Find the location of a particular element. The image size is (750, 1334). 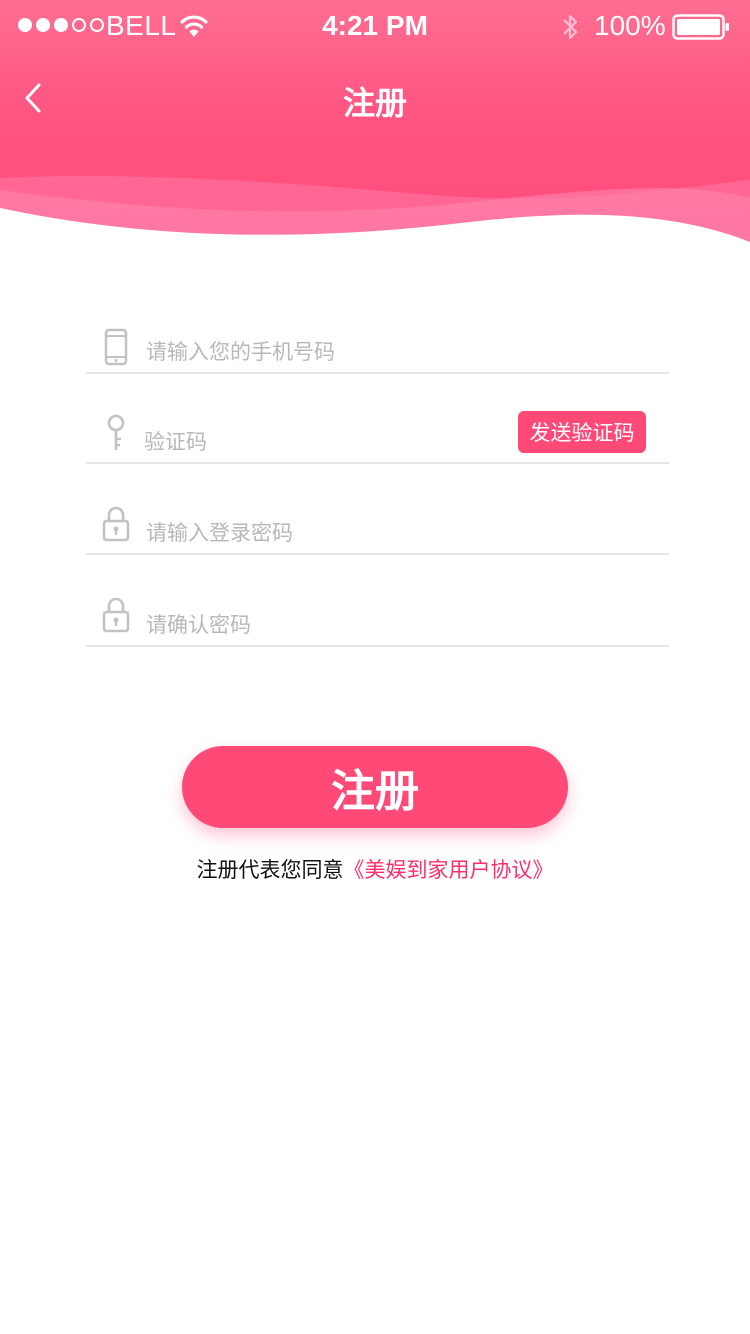

confirm-password-input is located at coordinates (407, 625).